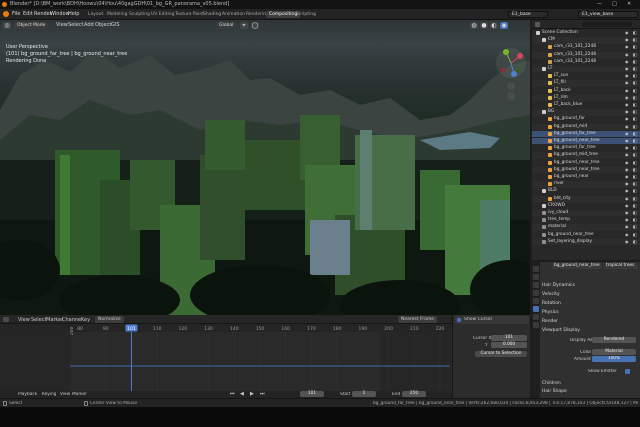  I want to click on section-viewport-display: Viewport Display, so click(590, 330).